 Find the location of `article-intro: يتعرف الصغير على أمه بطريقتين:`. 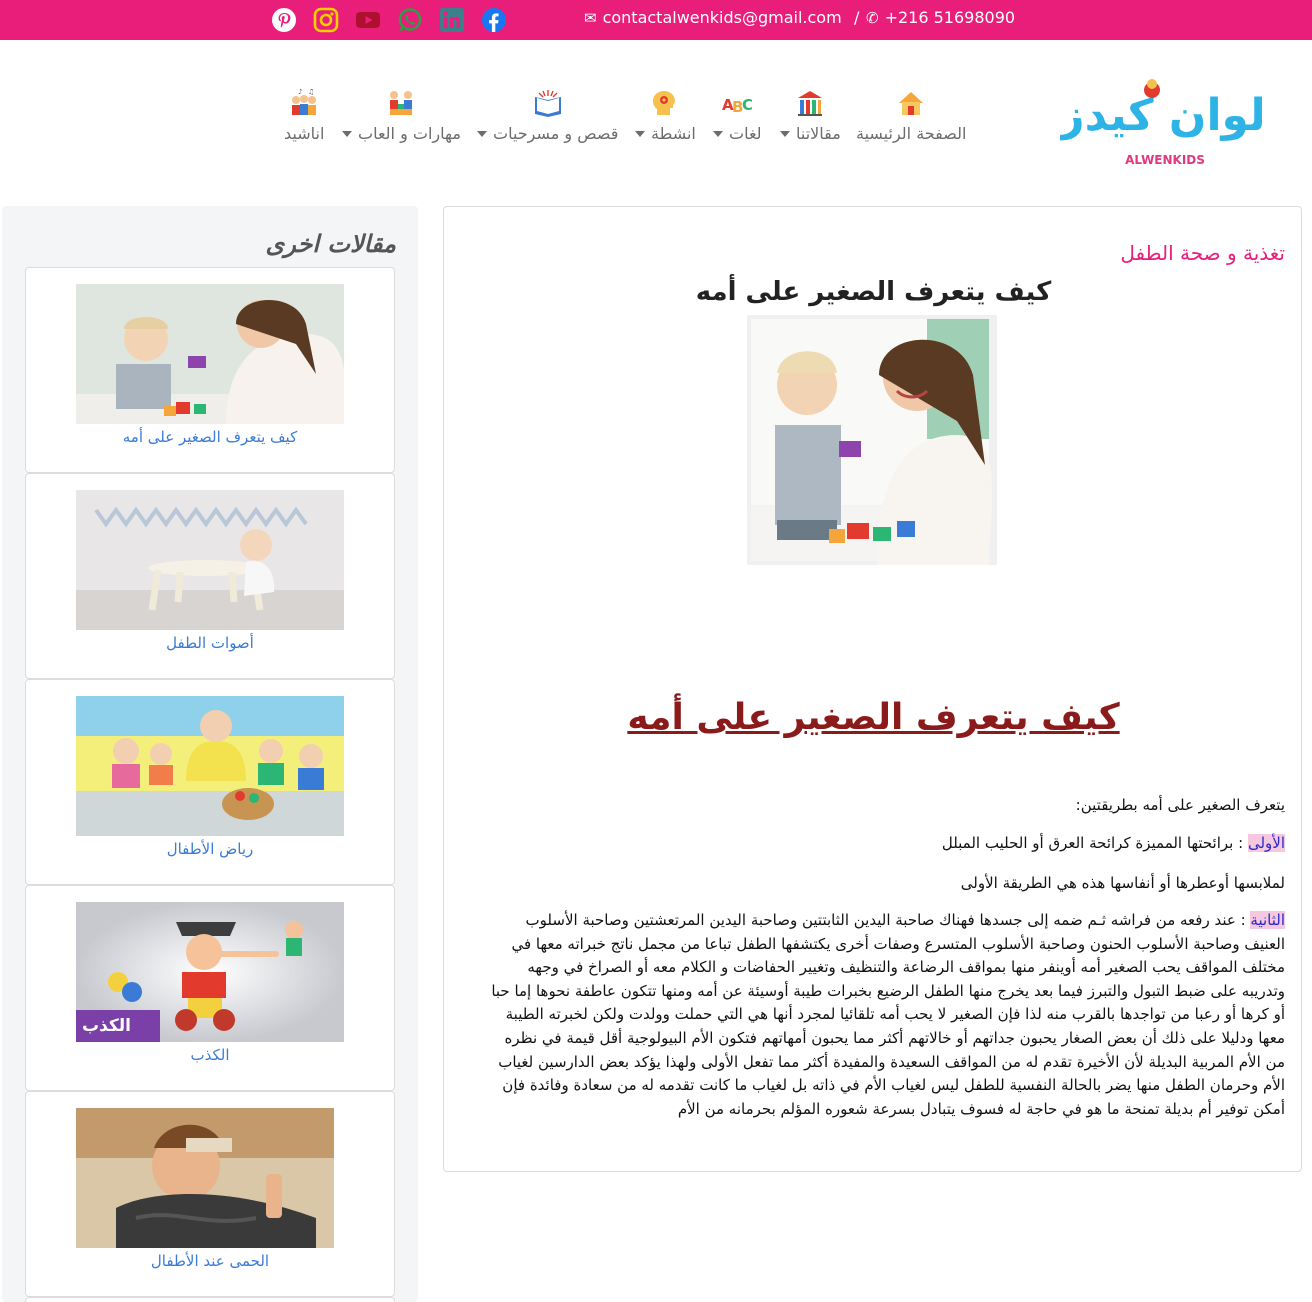

article-intro: يتعرف الصغير على أمه بطريقتين: is located at coordinates (1180, 805).